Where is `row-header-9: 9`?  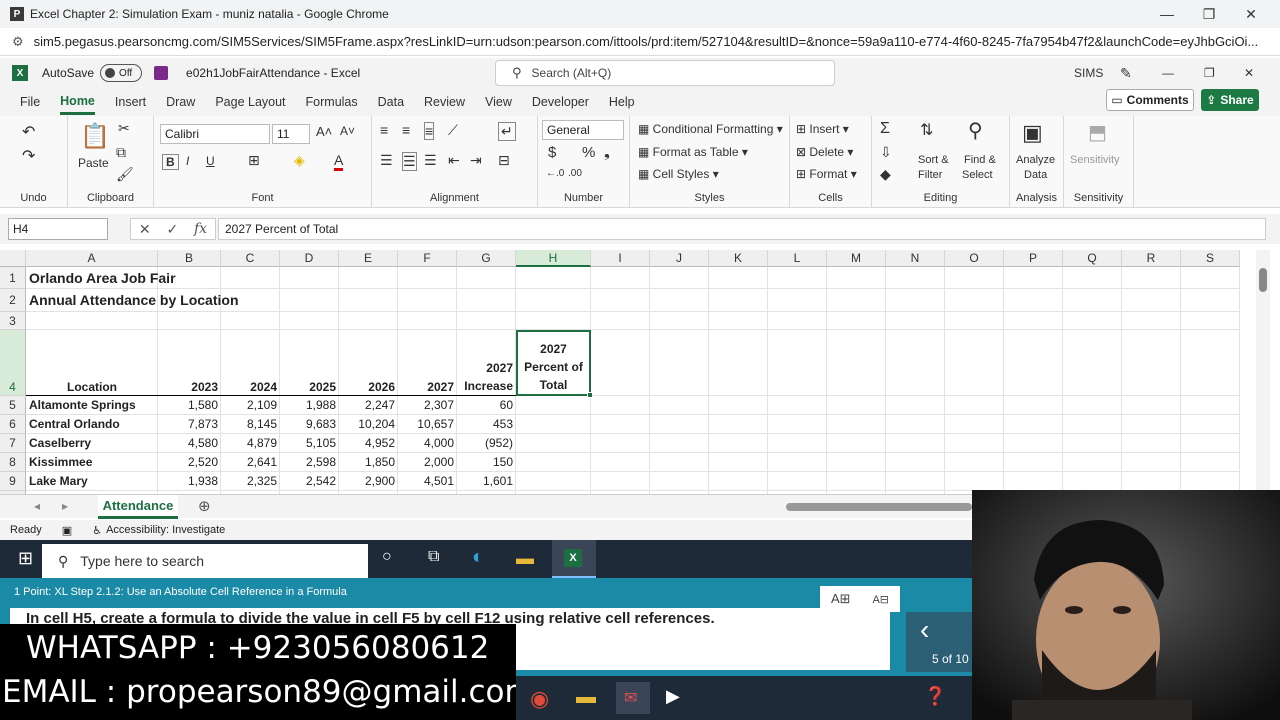 row-header-9: 9 is located at coordinates (13, 481).